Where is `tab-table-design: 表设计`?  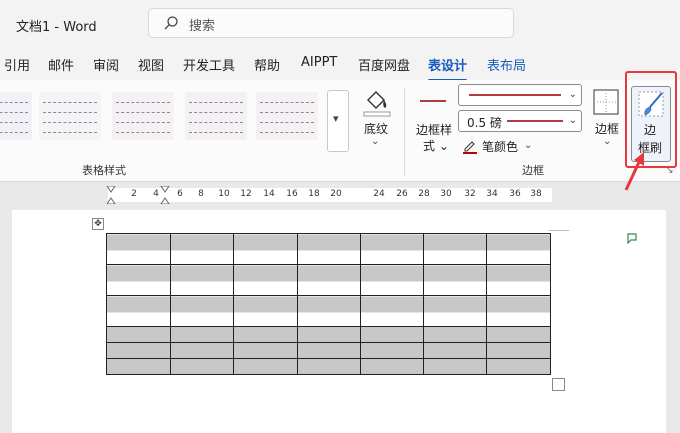
tab-table-design: 表设计 is located at coordinates (448, 68).